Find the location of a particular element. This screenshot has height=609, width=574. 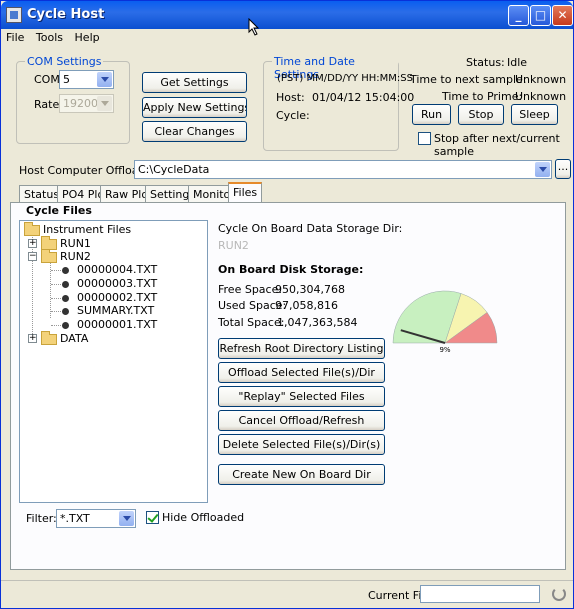

tree-file: 00000004.TXT is located at coordinates (109, 269).